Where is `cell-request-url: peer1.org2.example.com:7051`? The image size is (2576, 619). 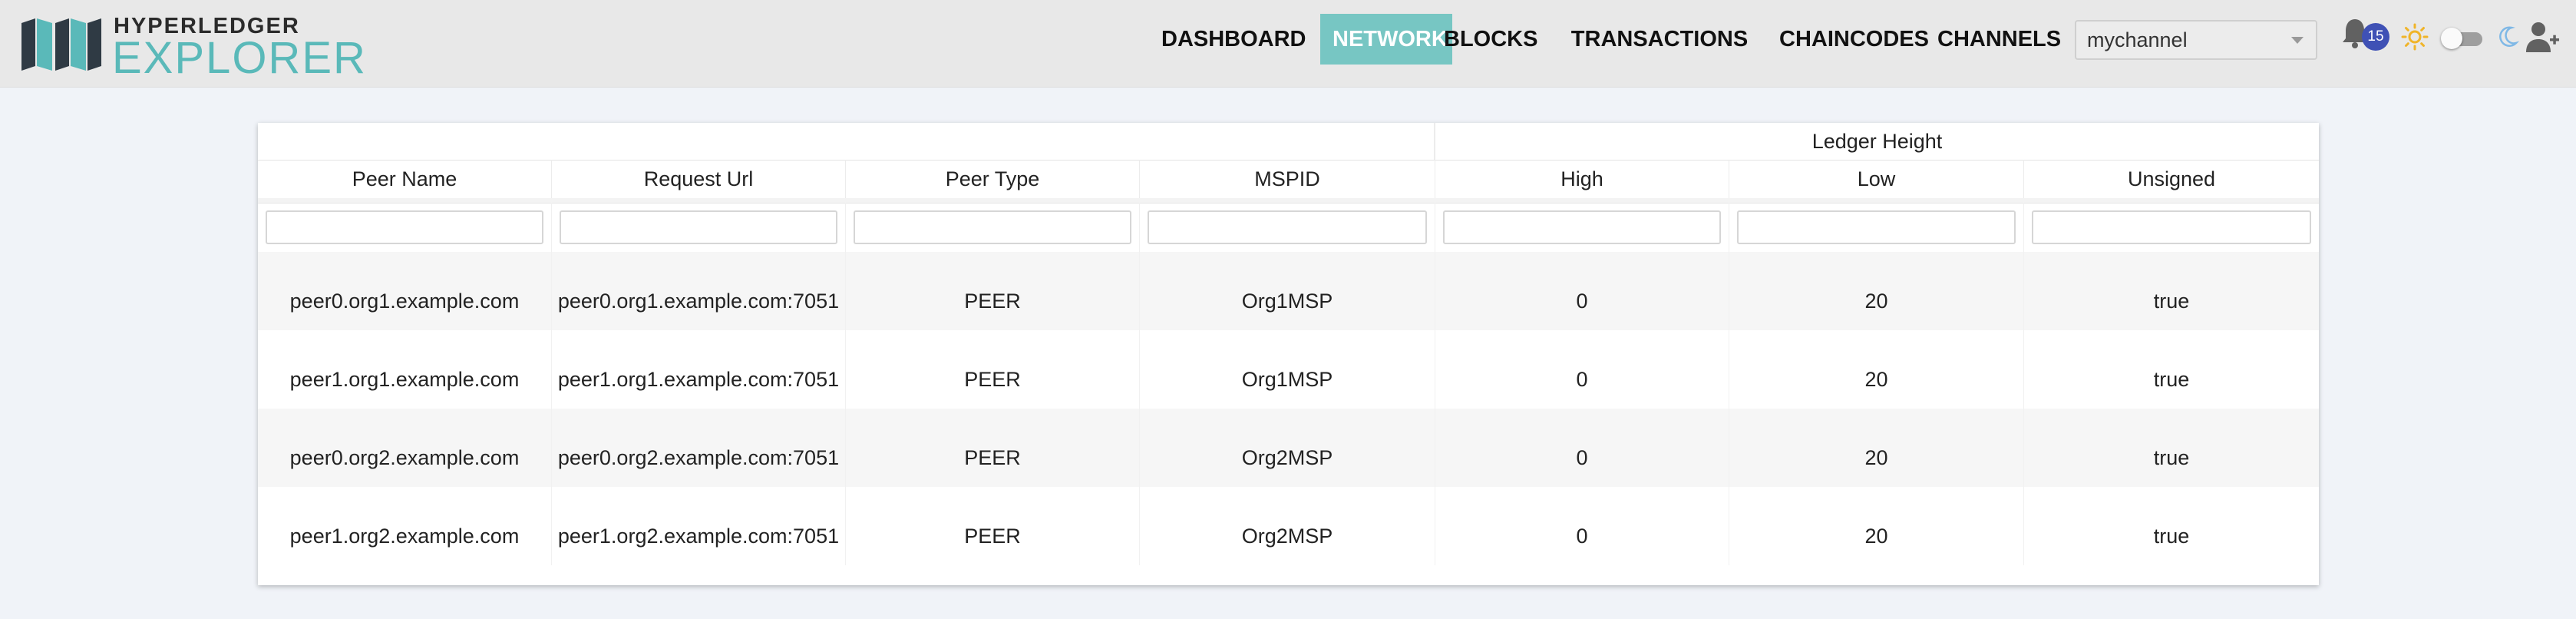
cell-request-url: peer1.org2.example.com:7051 is located at coordinates (699, 526).